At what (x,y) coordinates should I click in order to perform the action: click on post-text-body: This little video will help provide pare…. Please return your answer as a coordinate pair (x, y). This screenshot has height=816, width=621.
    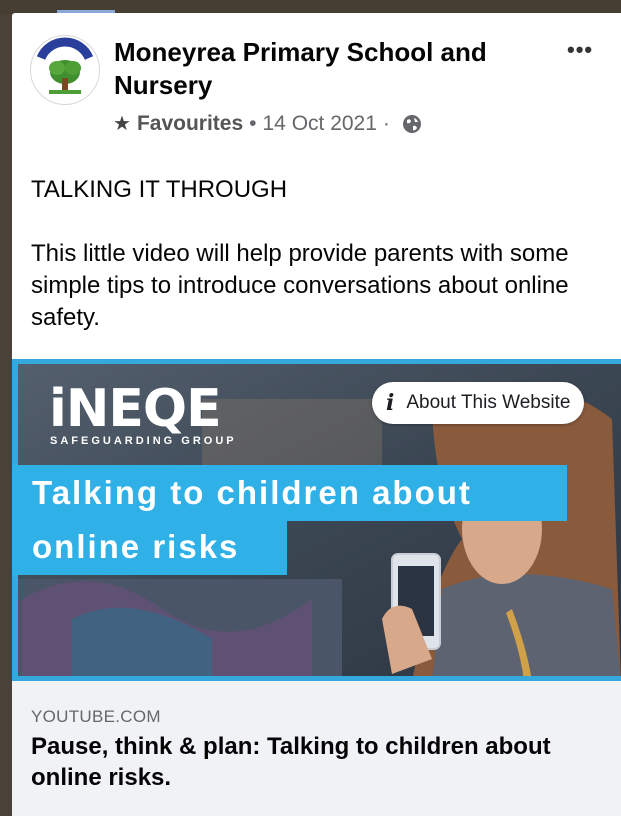
    Looking at the image, I should click on (300, 285).